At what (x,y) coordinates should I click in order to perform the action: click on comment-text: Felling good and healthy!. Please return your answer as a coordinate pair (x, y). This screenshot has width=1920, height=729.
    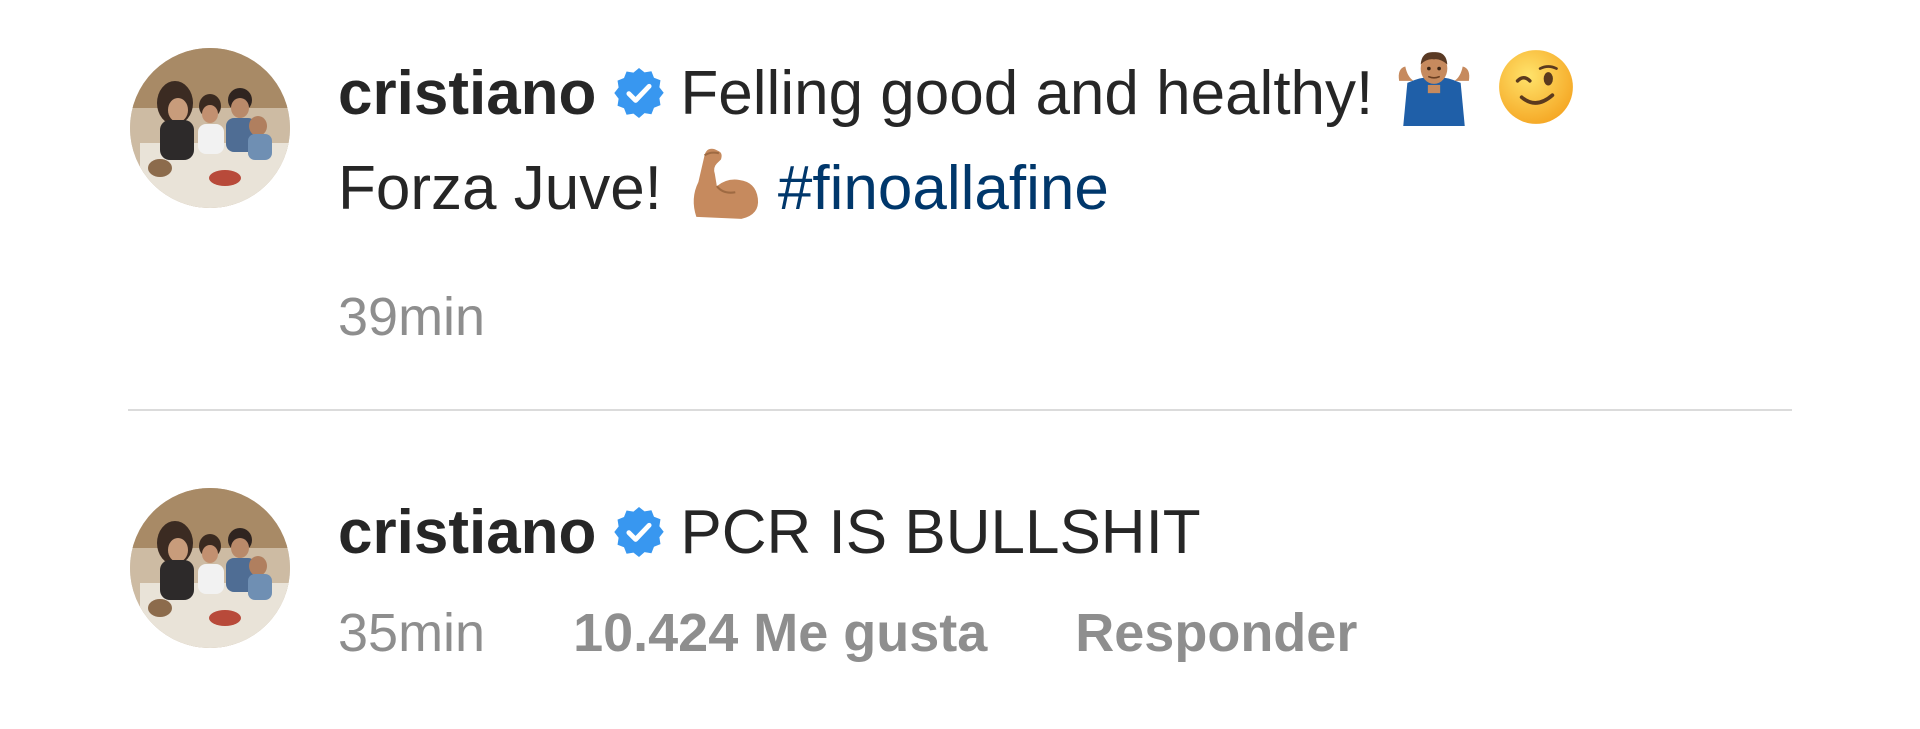
    Looking at the image, I should click on (1027, 93).